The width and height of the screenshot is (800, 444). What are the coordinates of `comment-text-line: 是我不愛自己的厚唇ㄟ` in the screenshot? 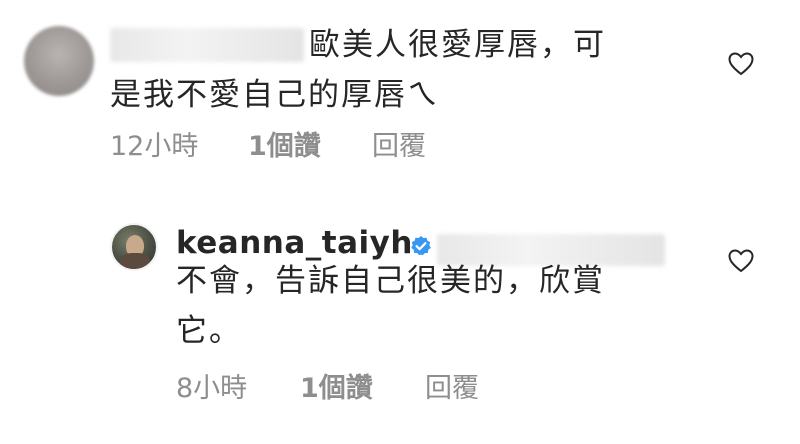 It's located at (275, 95).